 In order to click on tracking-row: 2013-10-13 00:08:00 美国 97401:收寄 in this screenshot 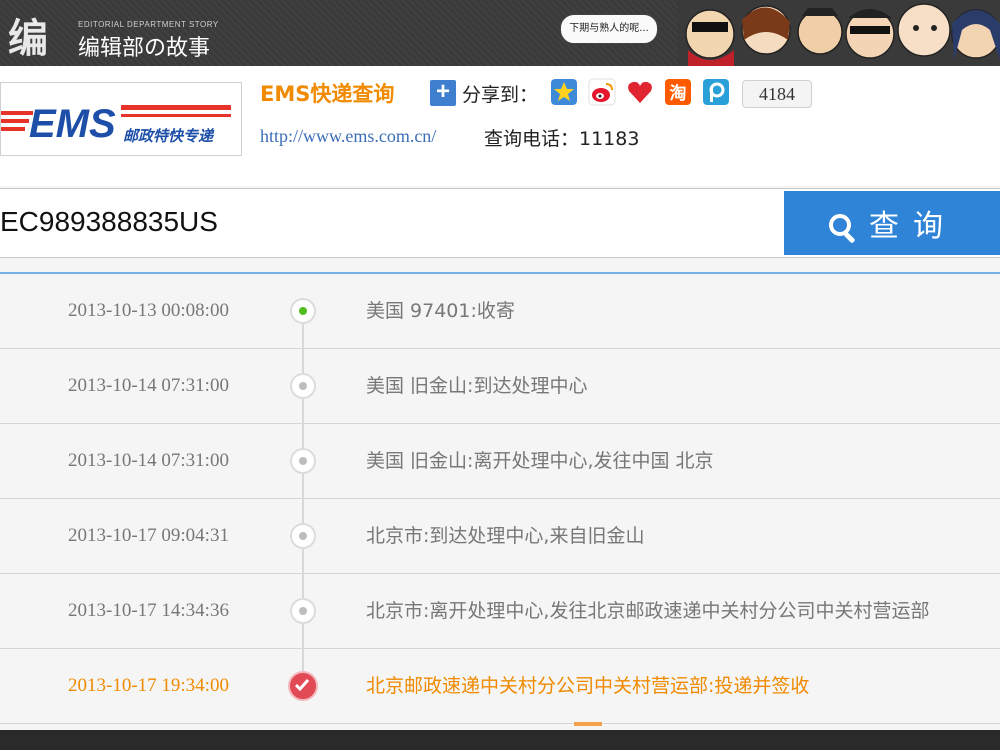, I will do `click(500, 311)`.